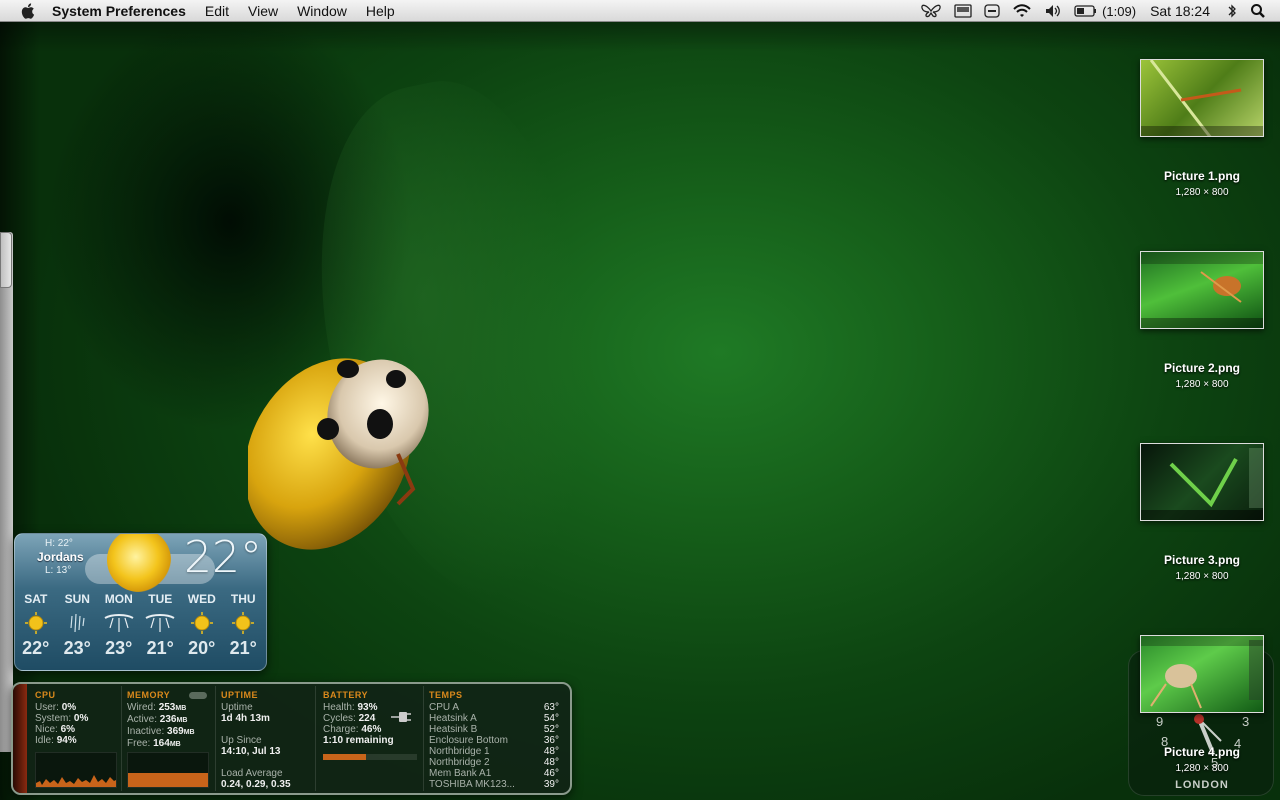  Describe the element at coordinates (1022, 11) in the screenshot. I see `wifi-icon` at that location.